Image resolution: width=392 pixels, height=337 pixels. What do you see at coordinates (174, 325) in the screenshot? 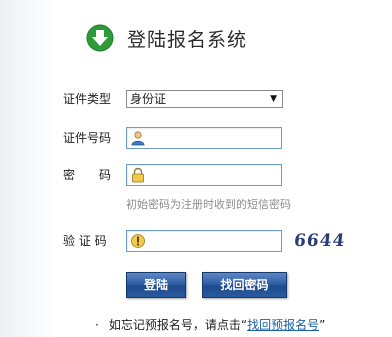
I see `footer-text: 如忘记预报名号，请点击` at bounding box center [174, 325].